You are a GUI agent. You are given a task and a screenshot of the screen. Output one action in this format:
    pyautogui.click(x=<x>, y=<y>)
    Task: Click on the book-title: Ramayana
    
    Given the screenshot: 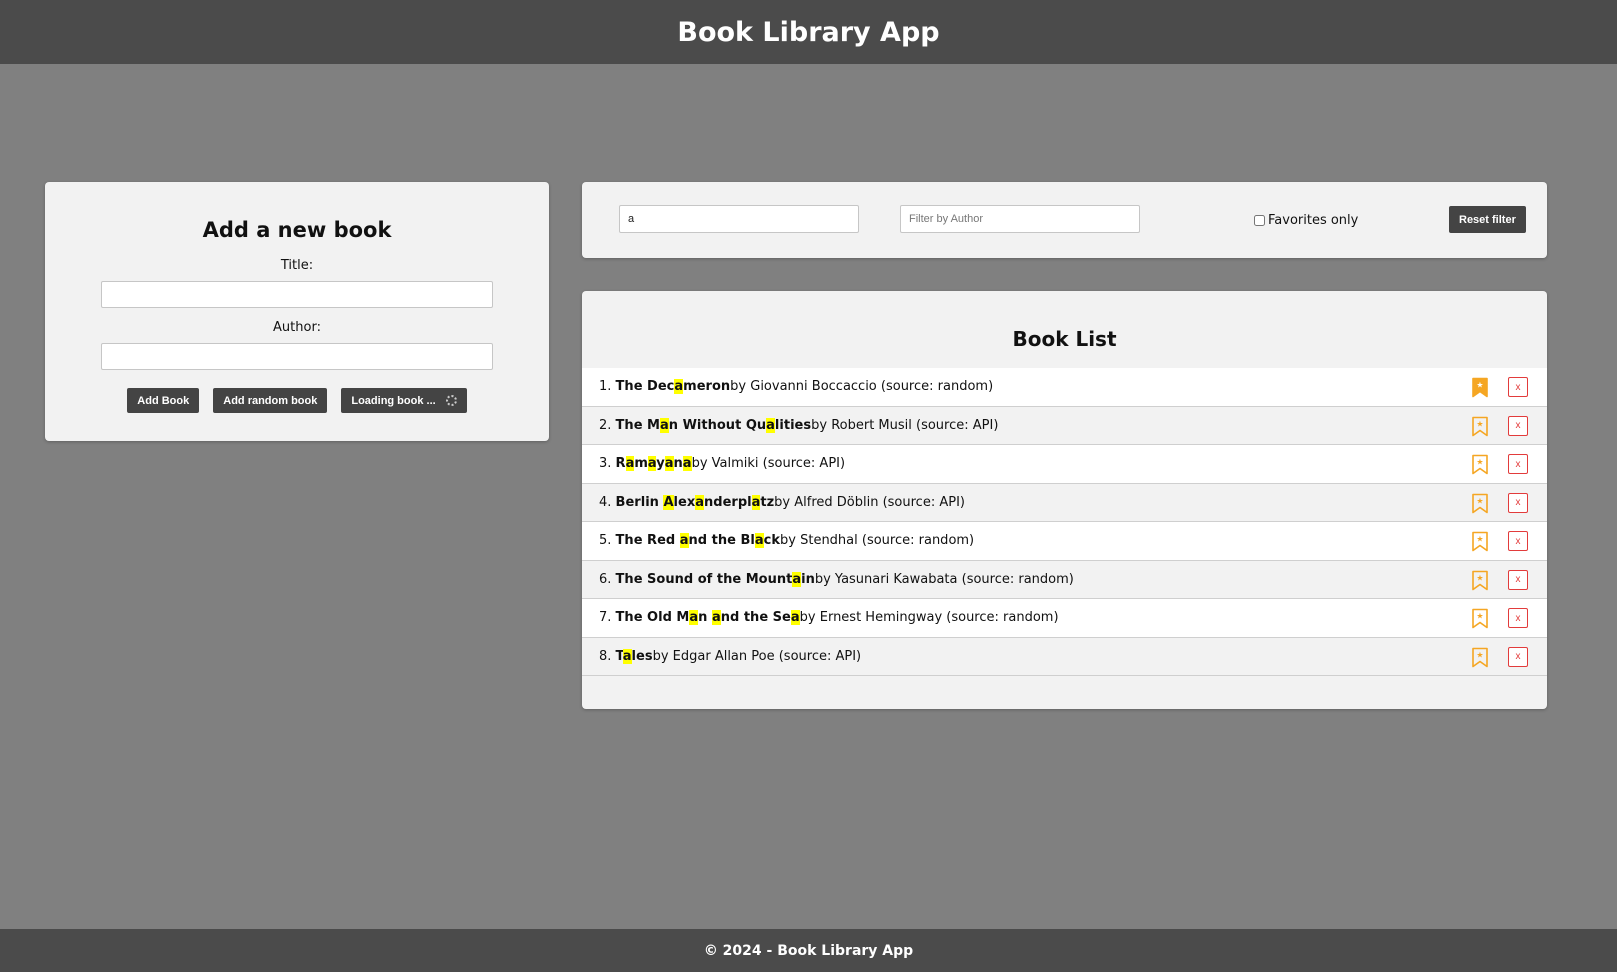 What is the action you would take?
    pyautogui.click(x=653, y=464)
    